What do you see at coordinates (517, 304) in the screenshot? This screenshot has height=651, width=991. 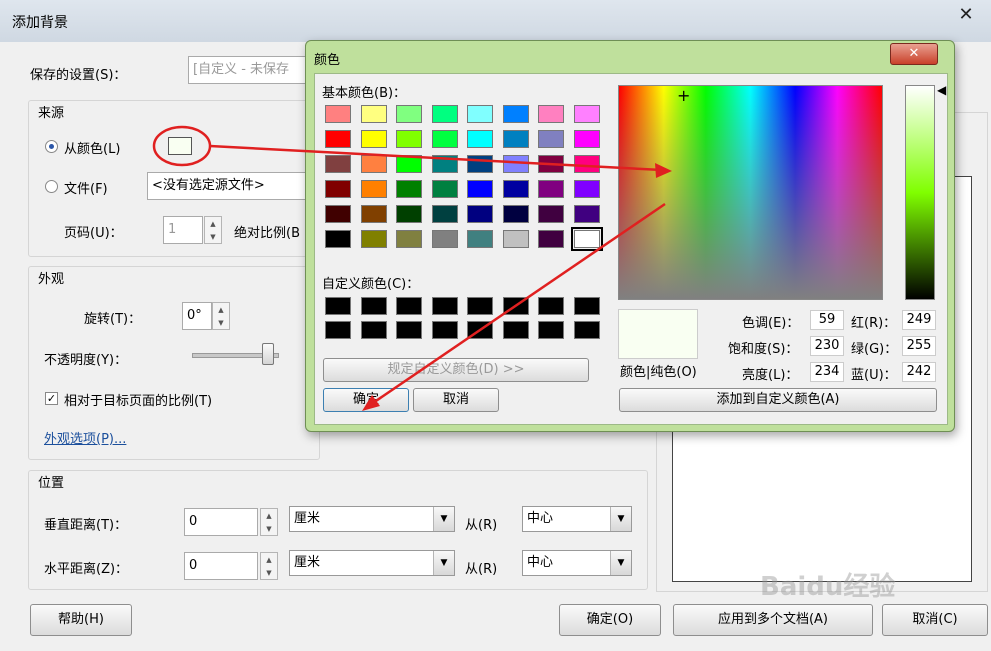 I see `annotation-arrow-to-ok` at bounding box center [517, 304].